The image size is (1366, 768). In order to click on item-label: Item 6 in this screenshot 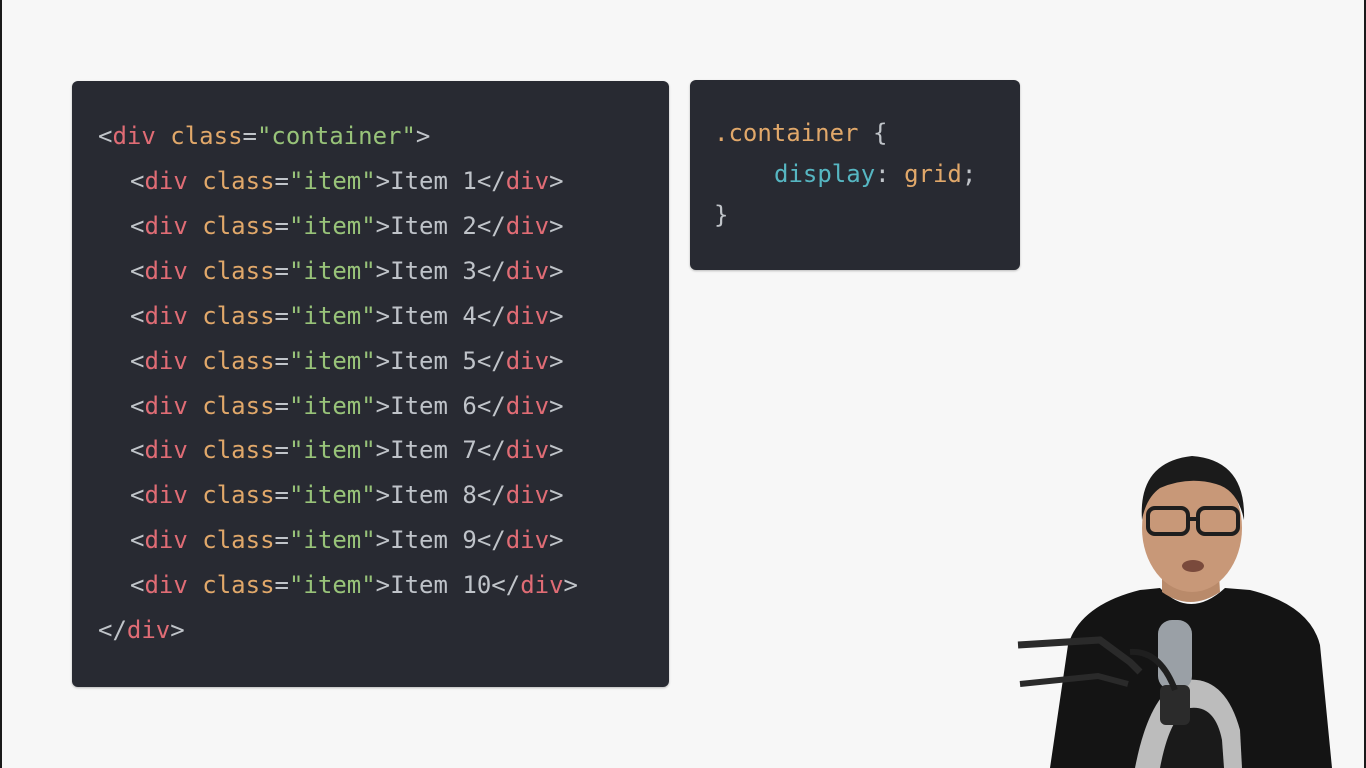, I will do `click(433, 405)`.